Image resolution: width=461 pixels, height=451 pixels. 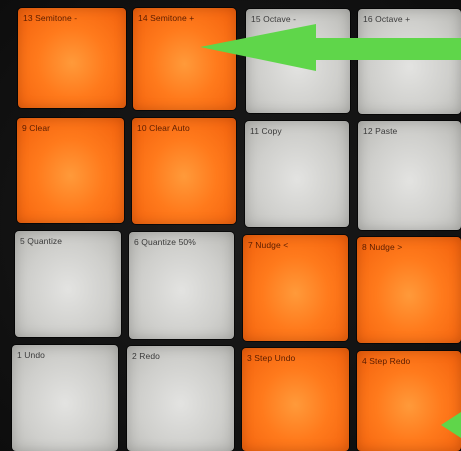 What do you see at coordinates (166, 18) in the screenshot?
I see `pad-label: 14 Semitone +` at bounding box center [166, 18].